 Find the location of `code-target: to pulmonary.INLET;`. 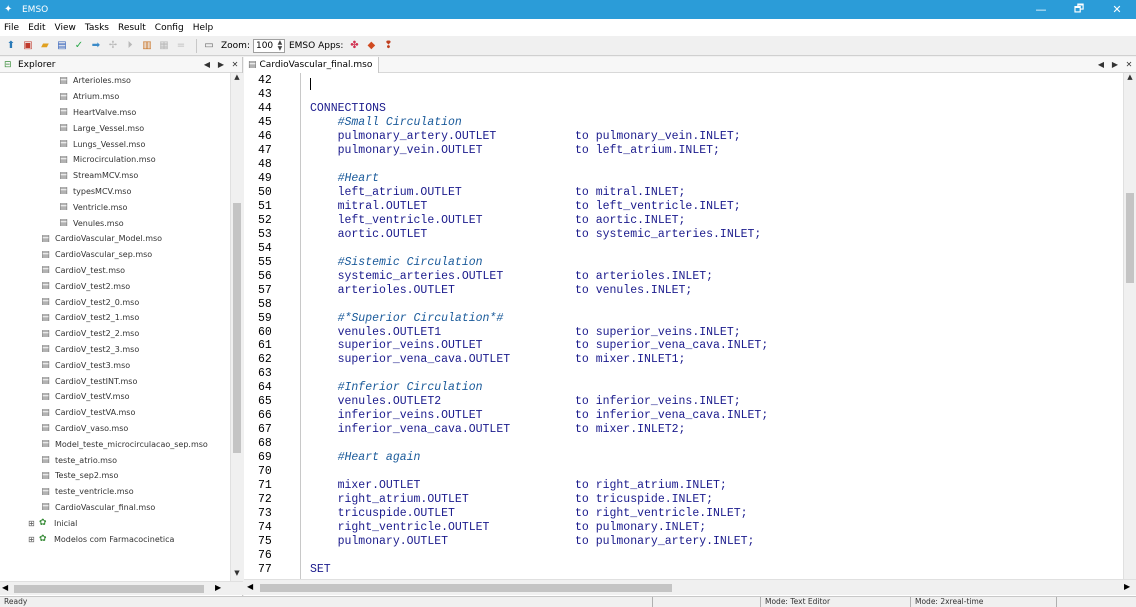

code-target: to pulmonary.INLET; is located at coordinates (641, 528).